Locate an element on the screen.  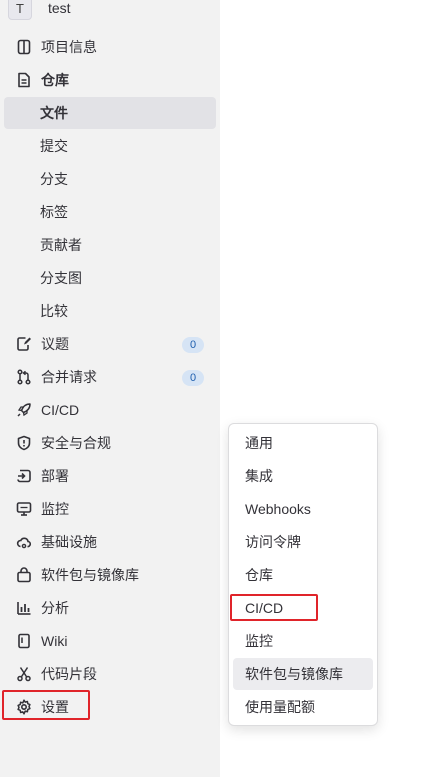
document-icon is located at coordinates (24, 80).